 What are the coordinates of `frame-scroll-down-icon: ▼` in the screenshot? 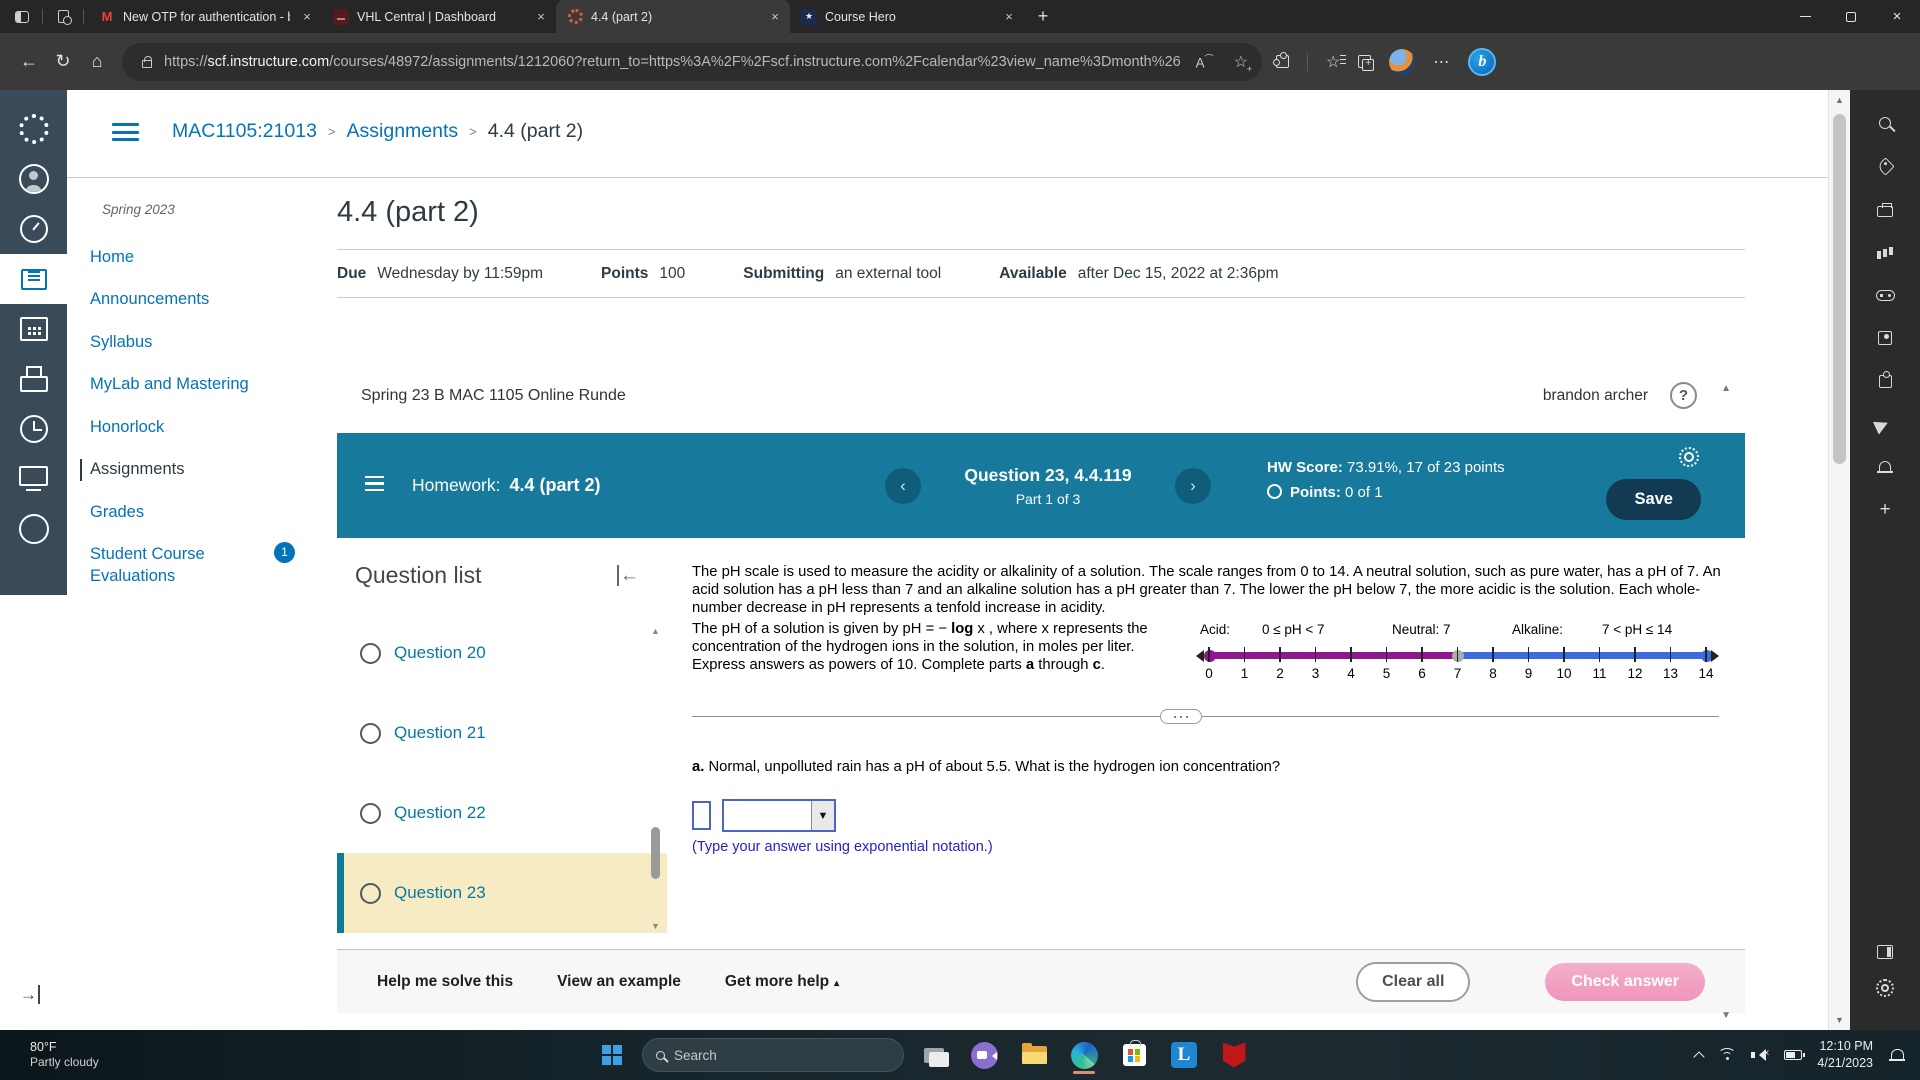 It's located at (1726, 1015).